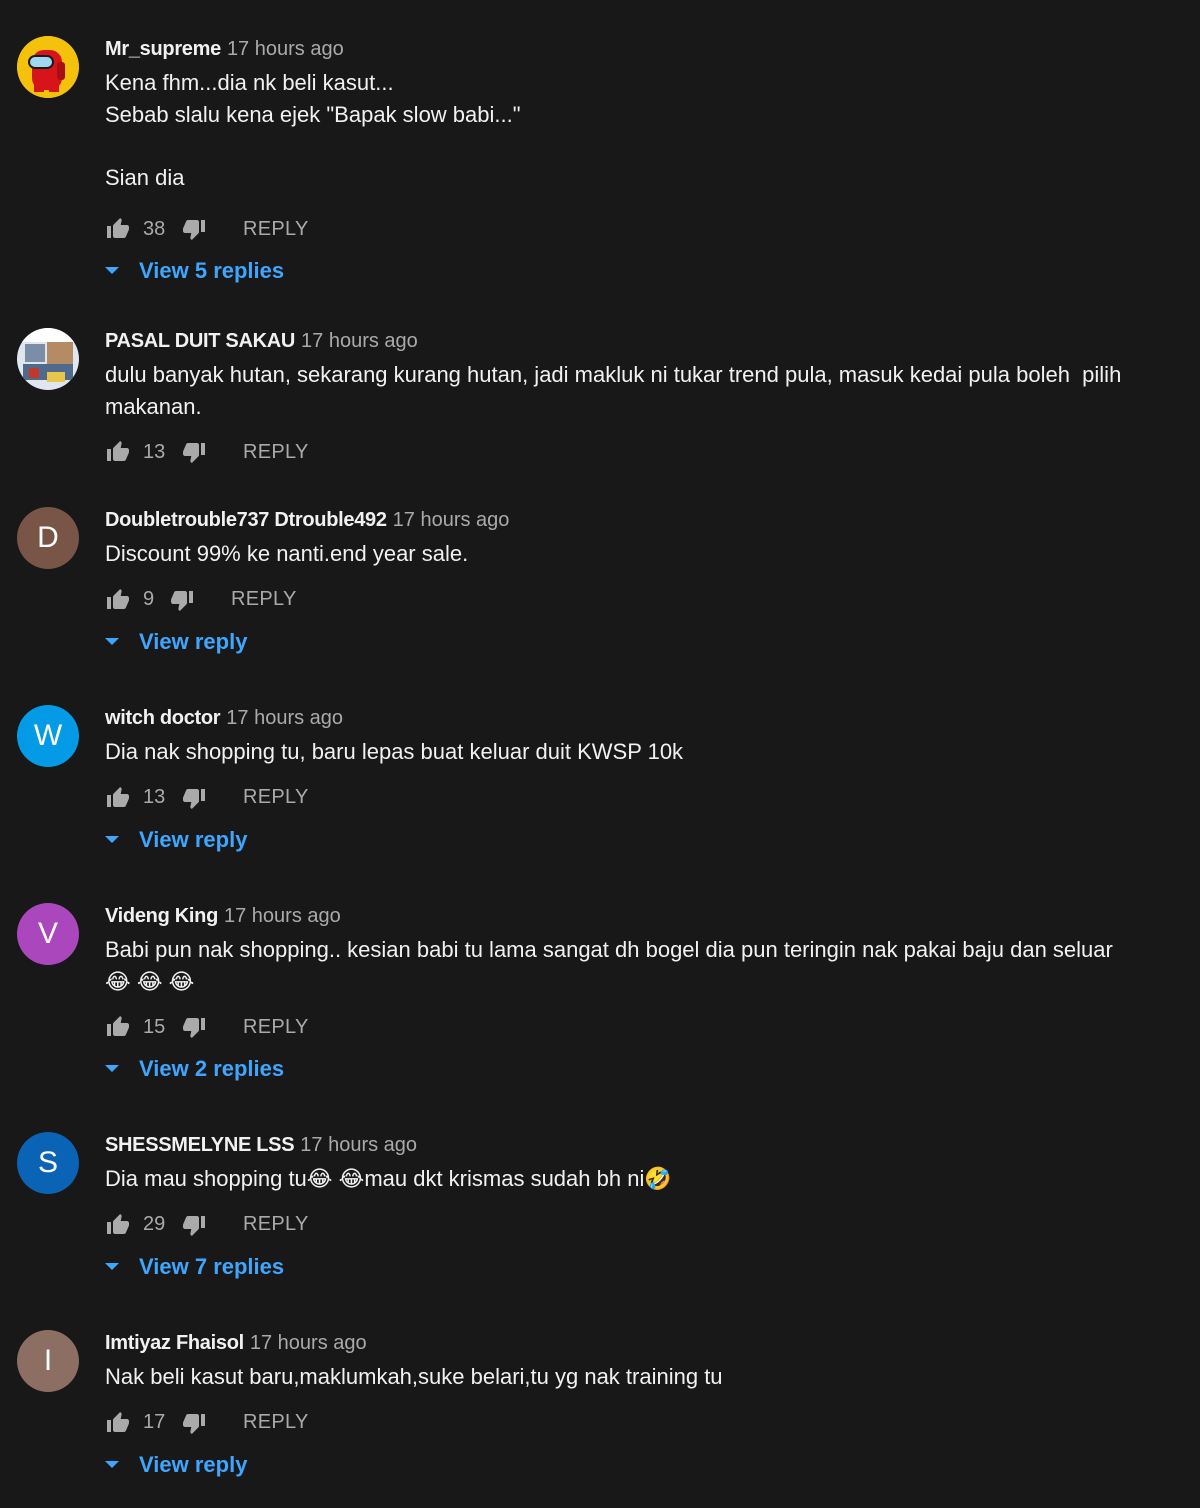 Image resolution: width=1200 pixels, height=1508 pixels. What do you see at coordinates (287, 553) in the screenshot?
I see `comment-text: Discount 99% ke nanti.end year sale.` at bounding box center [287, 553].